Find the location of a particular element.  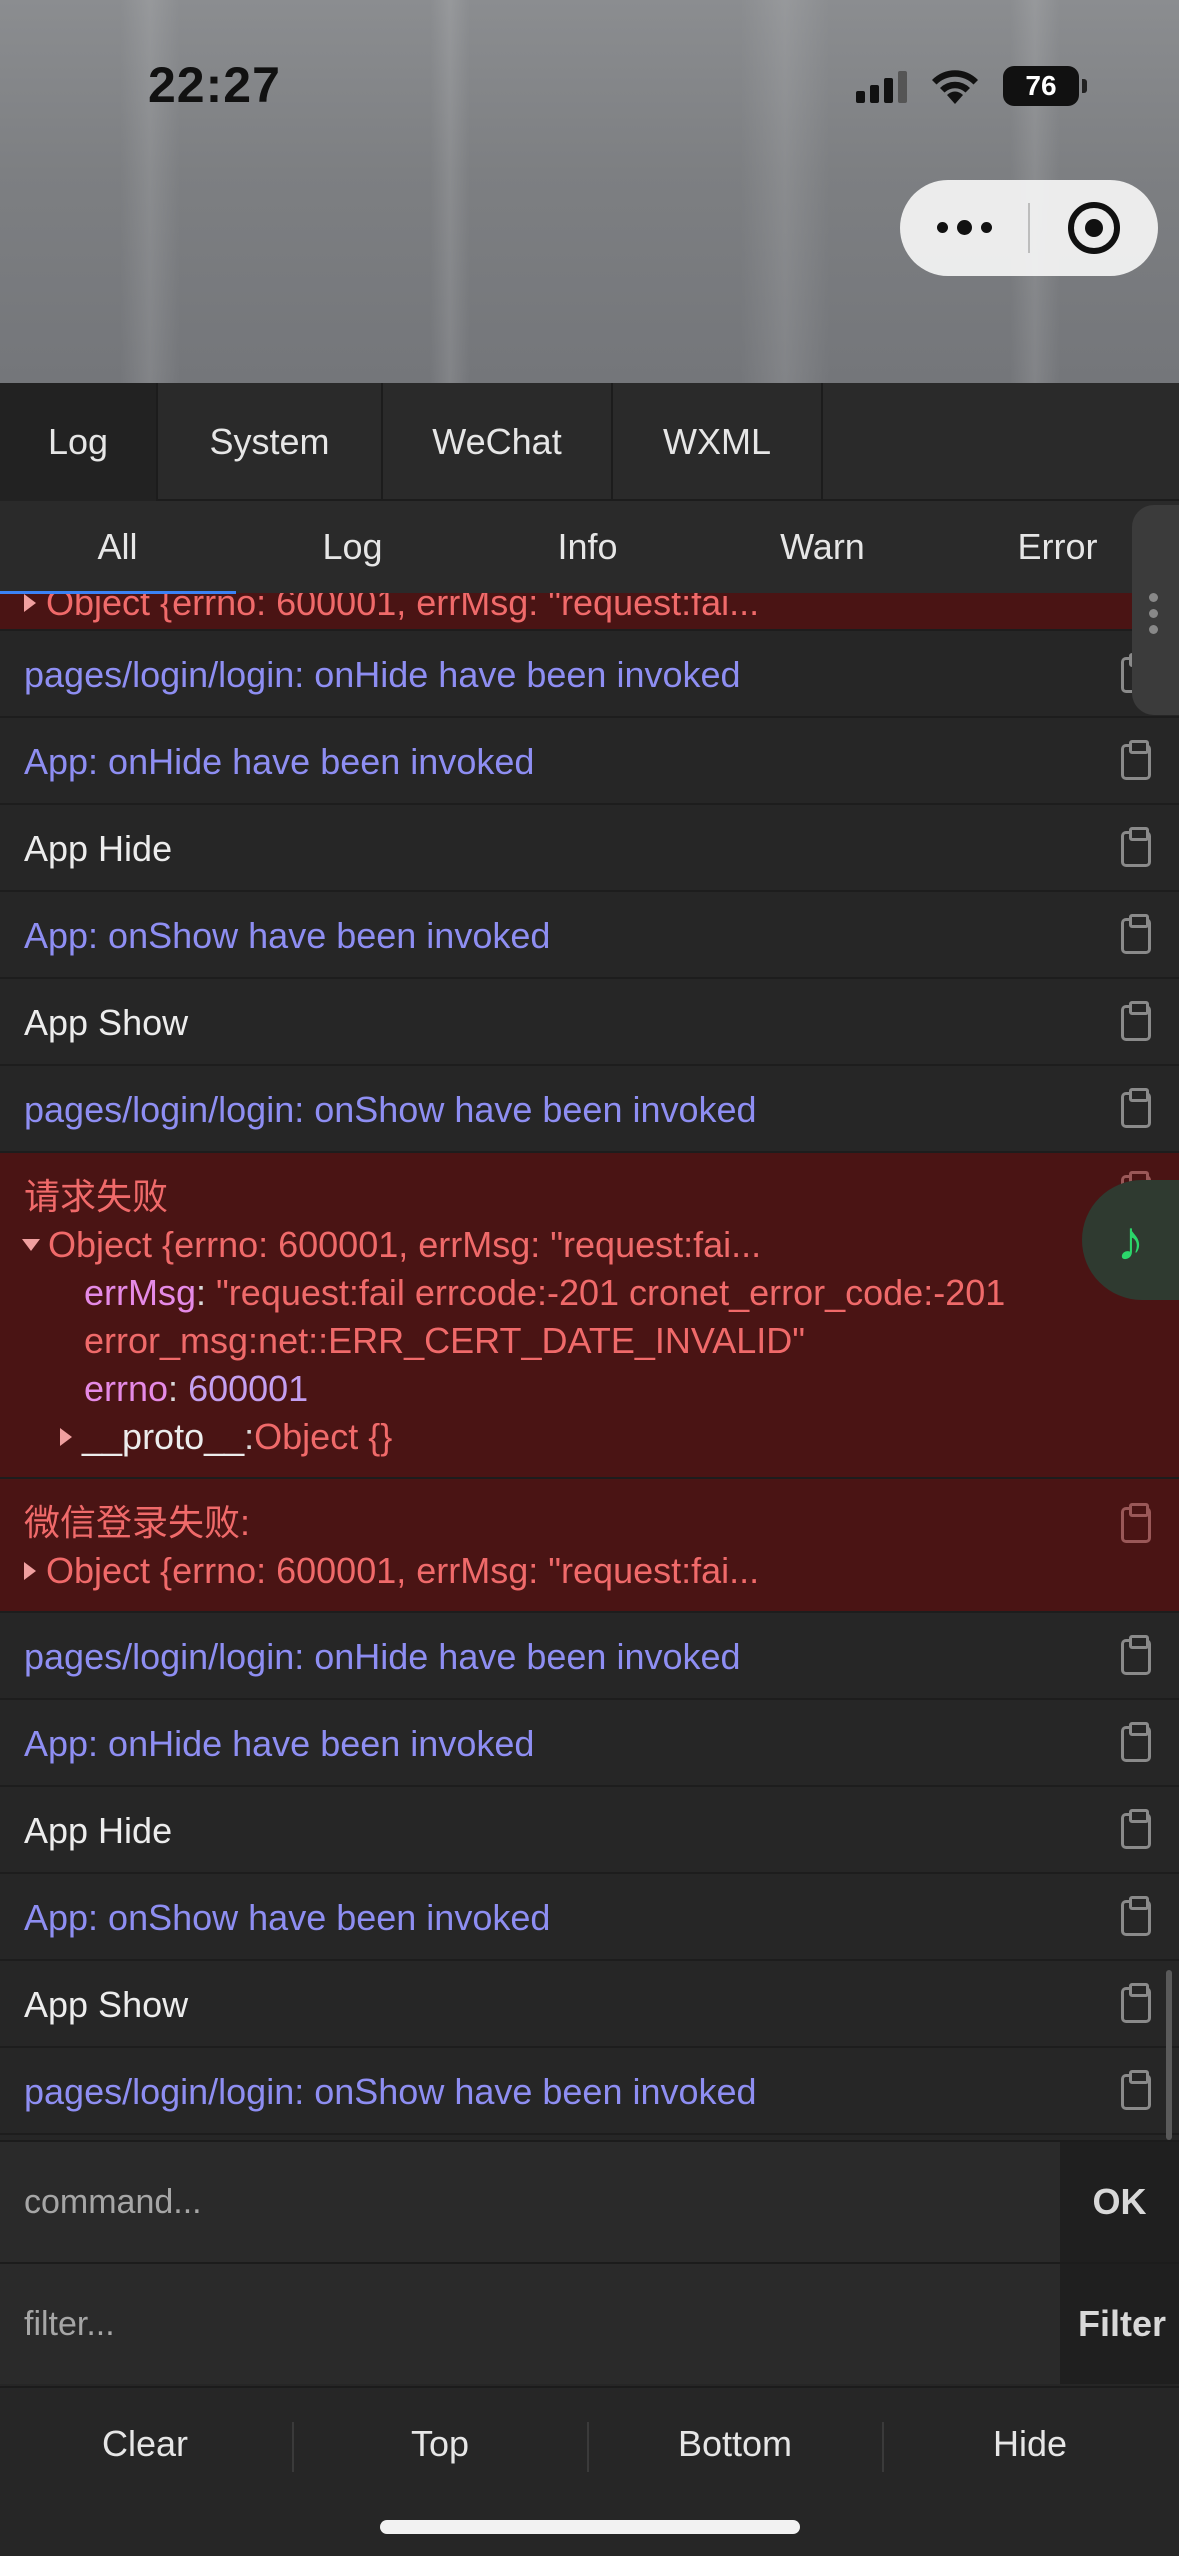

command-bar: OK is located at coordinates (589, 2201).